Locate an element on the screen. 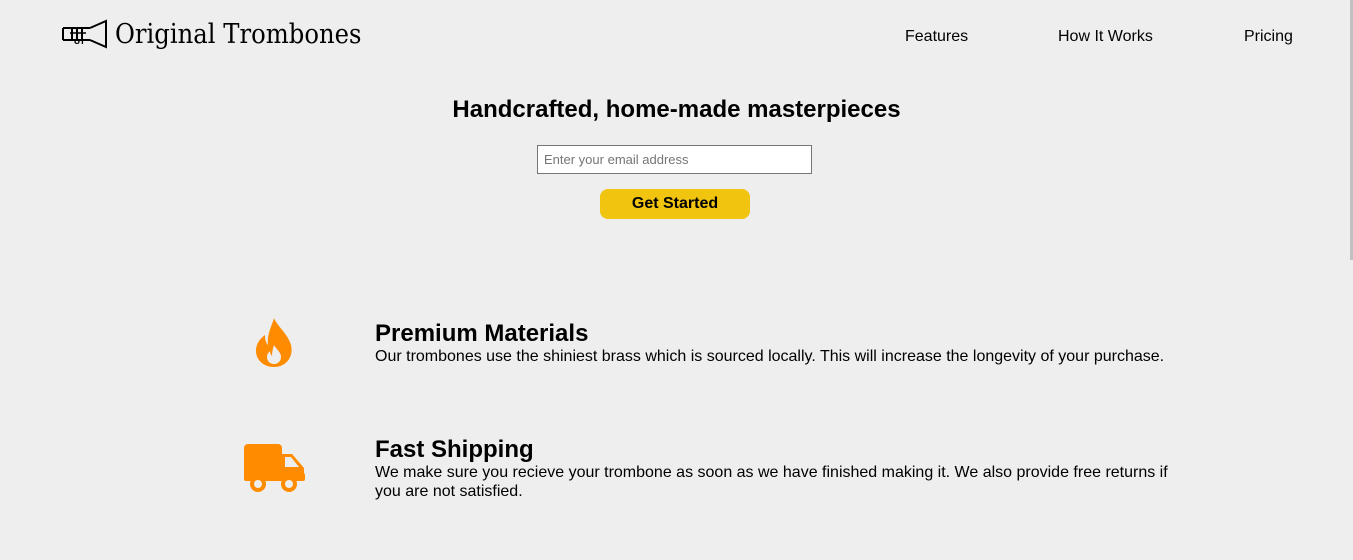 The width and height of the screenshot is (1353, 560). feature-title-fast-shipping: Fast Shipping is located at coordinates (454, 449).